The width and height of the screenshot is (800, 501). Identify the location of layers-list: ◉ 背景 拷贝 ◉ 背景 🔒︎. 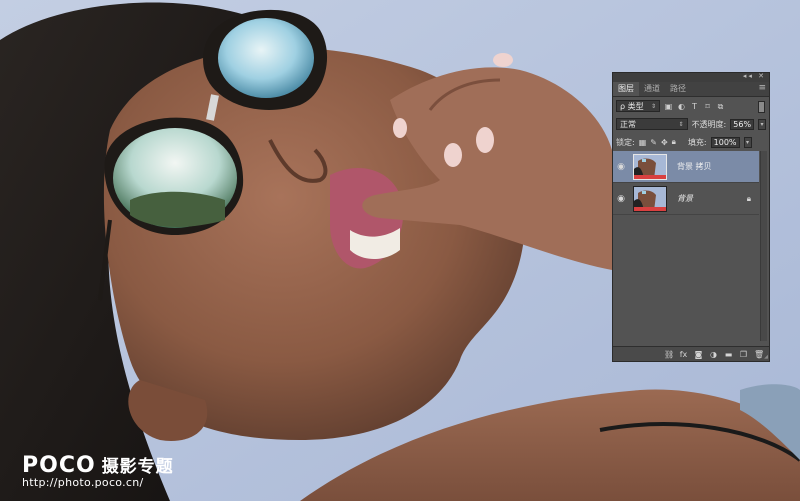
(686, 183).